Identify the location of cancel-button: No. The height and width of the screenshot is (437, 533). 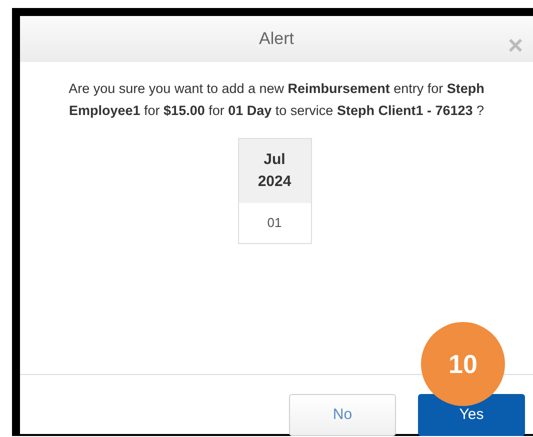
(342, 415).